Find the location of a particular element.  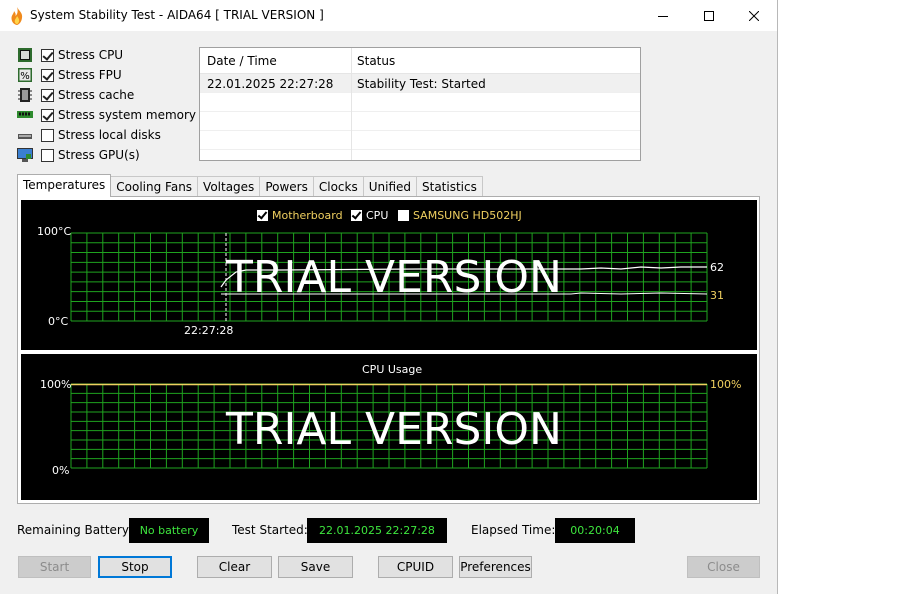

cache-icon is located at coordinates (25, 95).